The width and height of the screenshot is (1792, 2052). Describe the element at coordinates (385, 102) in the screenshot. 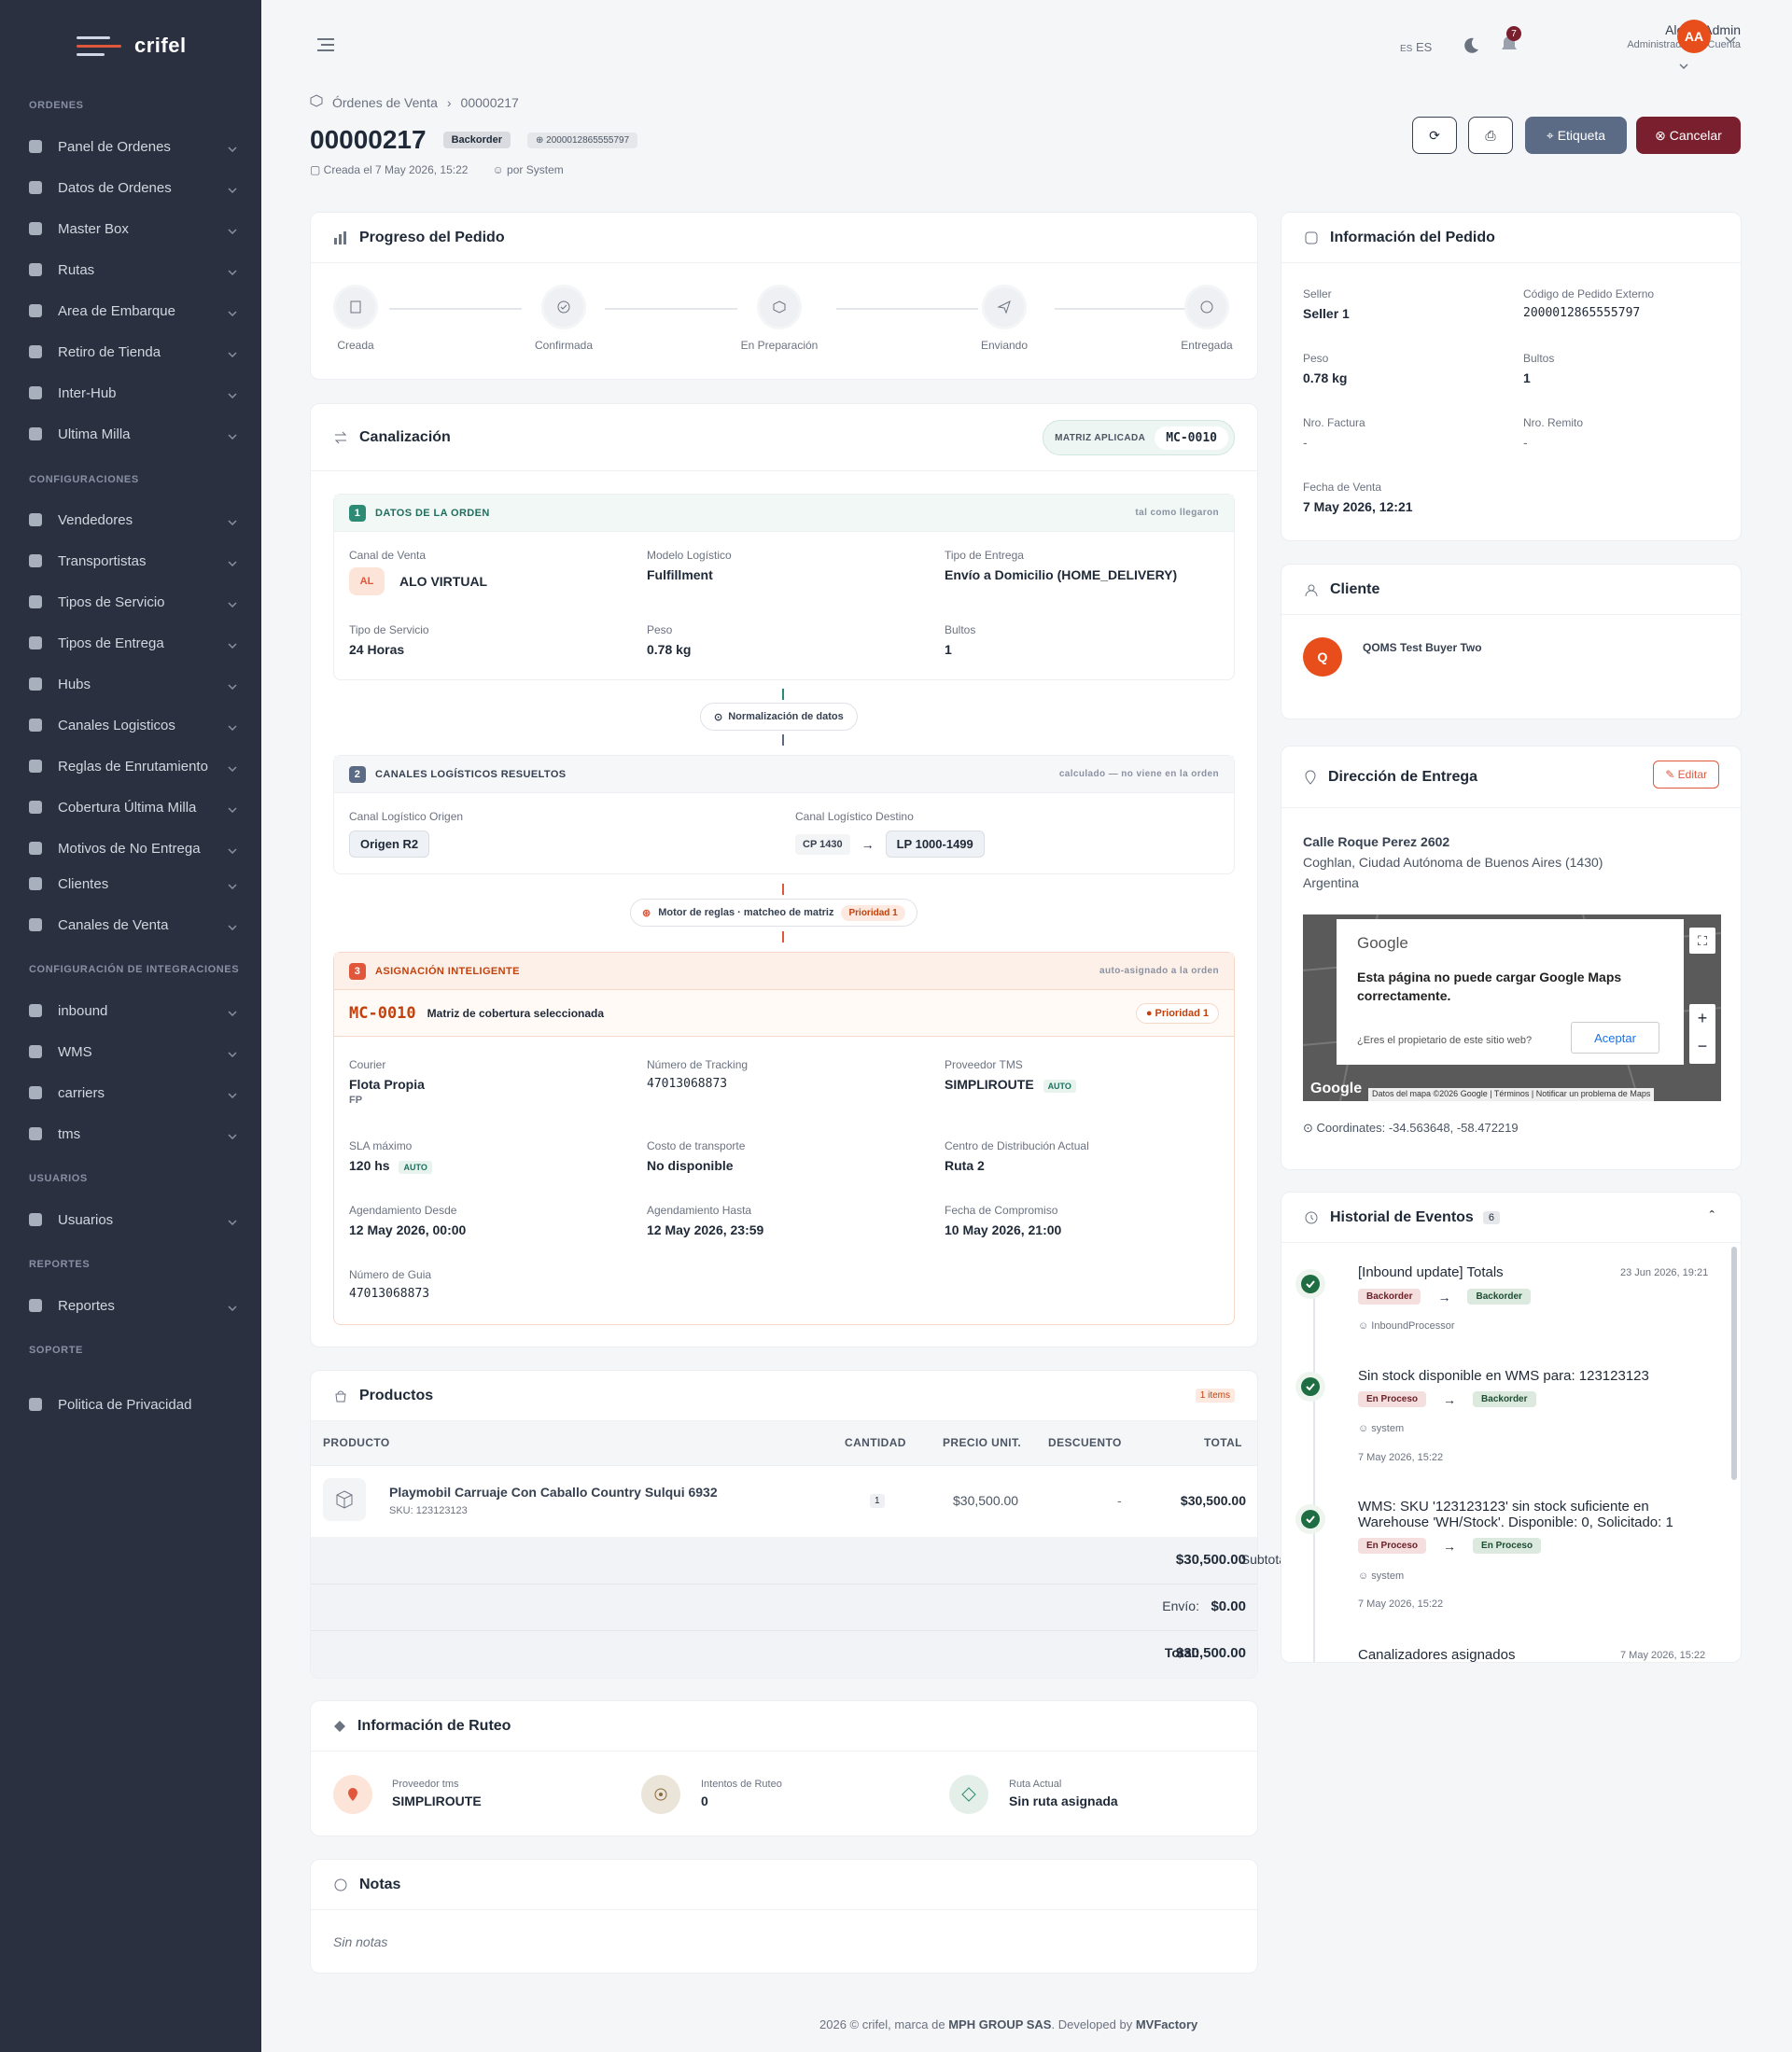

I see `breadcrumb-parent: Órdenes de Venta` at that location.